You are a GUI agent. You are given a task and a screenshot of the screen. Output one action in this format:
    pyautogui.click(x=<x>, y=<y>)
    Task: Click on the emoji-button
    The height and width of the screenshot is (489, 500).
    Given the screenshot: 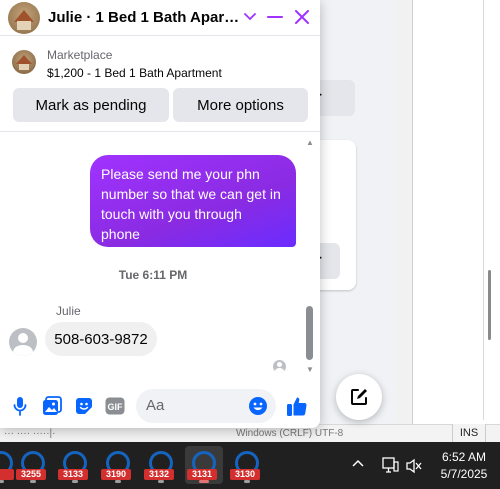 What is the action you would take?
    pyautogui.click(x=258, y=406)
    